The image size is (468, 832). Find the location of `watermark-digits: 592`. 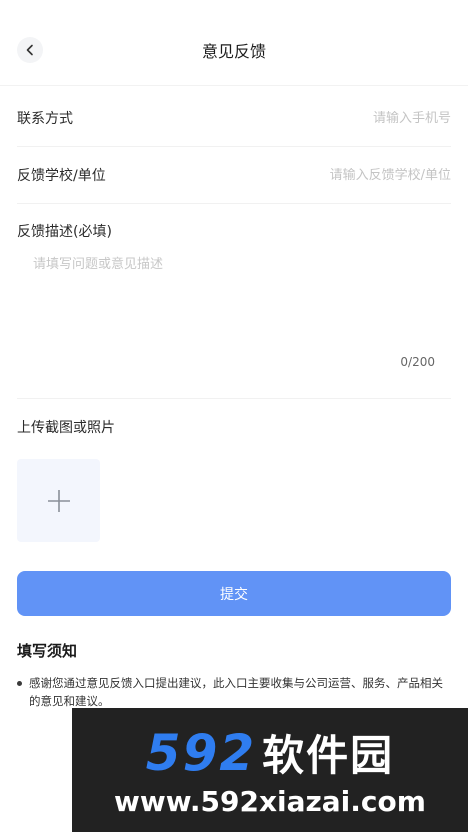

watermark-digits: 592 is located at coordinates (201, 753).